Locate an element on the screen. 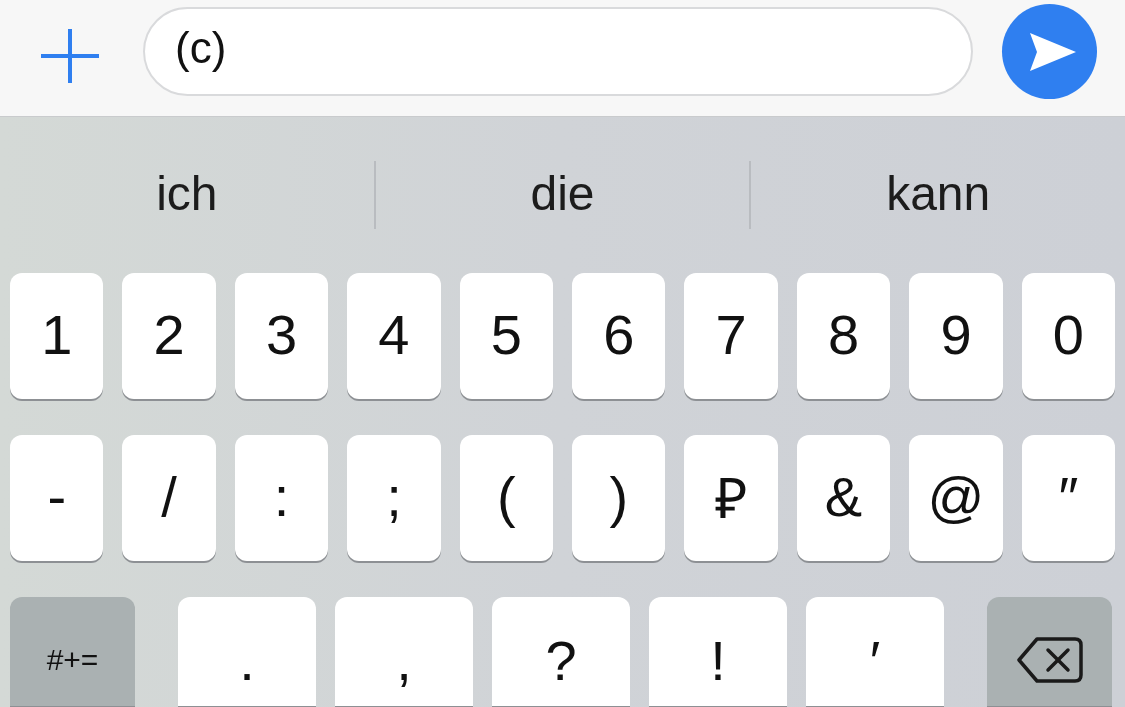 Image resolution: width=1125 pixels, height=707 pixels. keyboard-key: ( is located at coordinates (506, 498).